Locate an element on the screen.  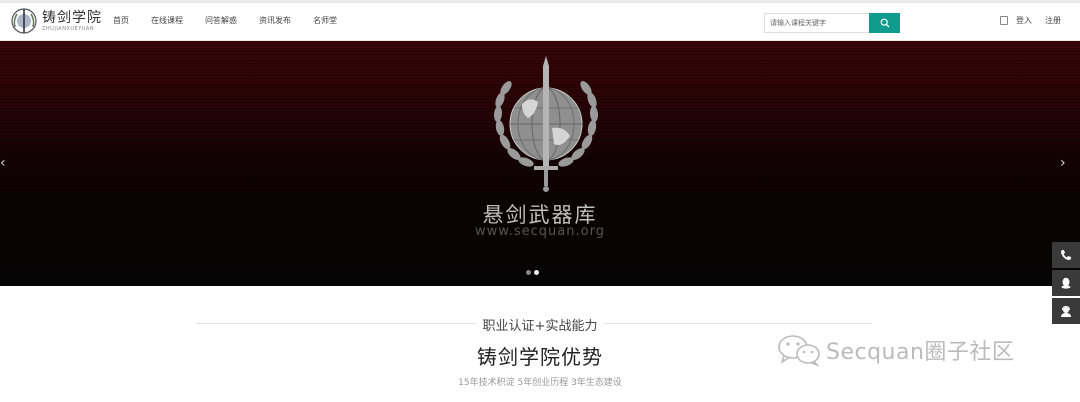
watermark: Secquan圈子社区 is located at coordinates (895, 350).